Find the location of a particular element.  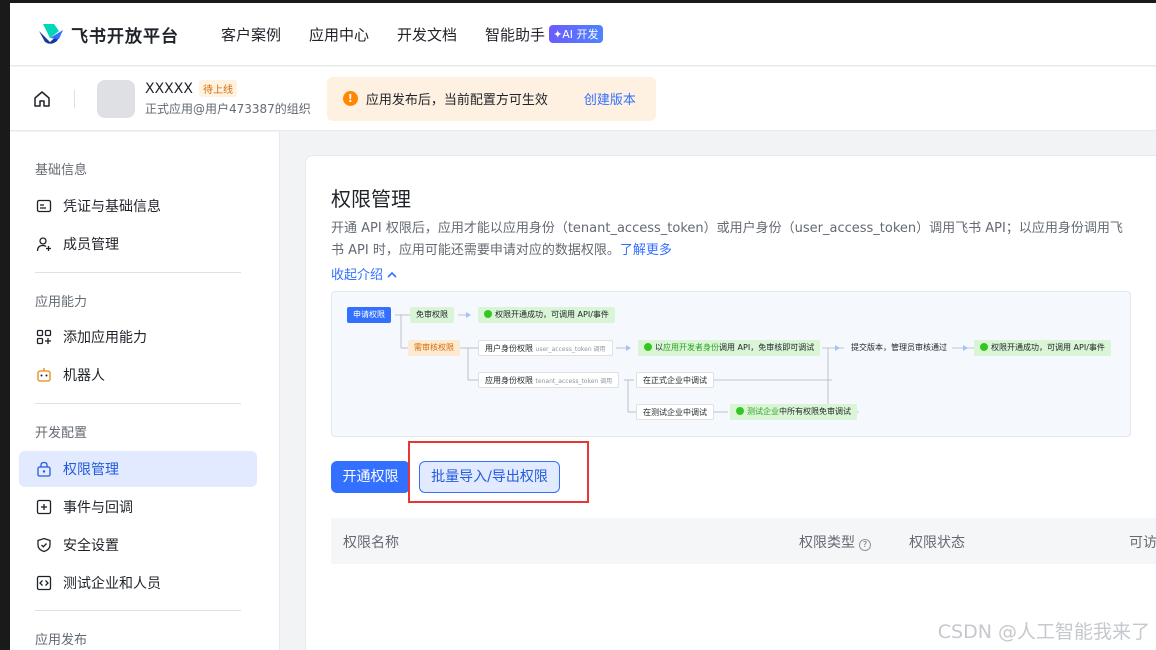

flow-free-permission: 免审权限 is located at coordinates (432, 315).